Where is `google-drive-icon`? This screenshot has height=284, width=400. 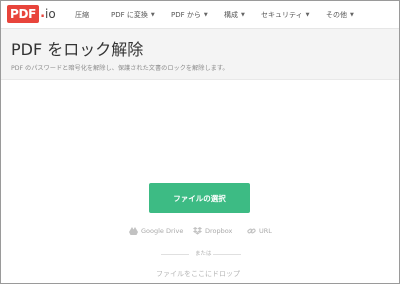
google-drive-icon is located at coordinates (133, 231).